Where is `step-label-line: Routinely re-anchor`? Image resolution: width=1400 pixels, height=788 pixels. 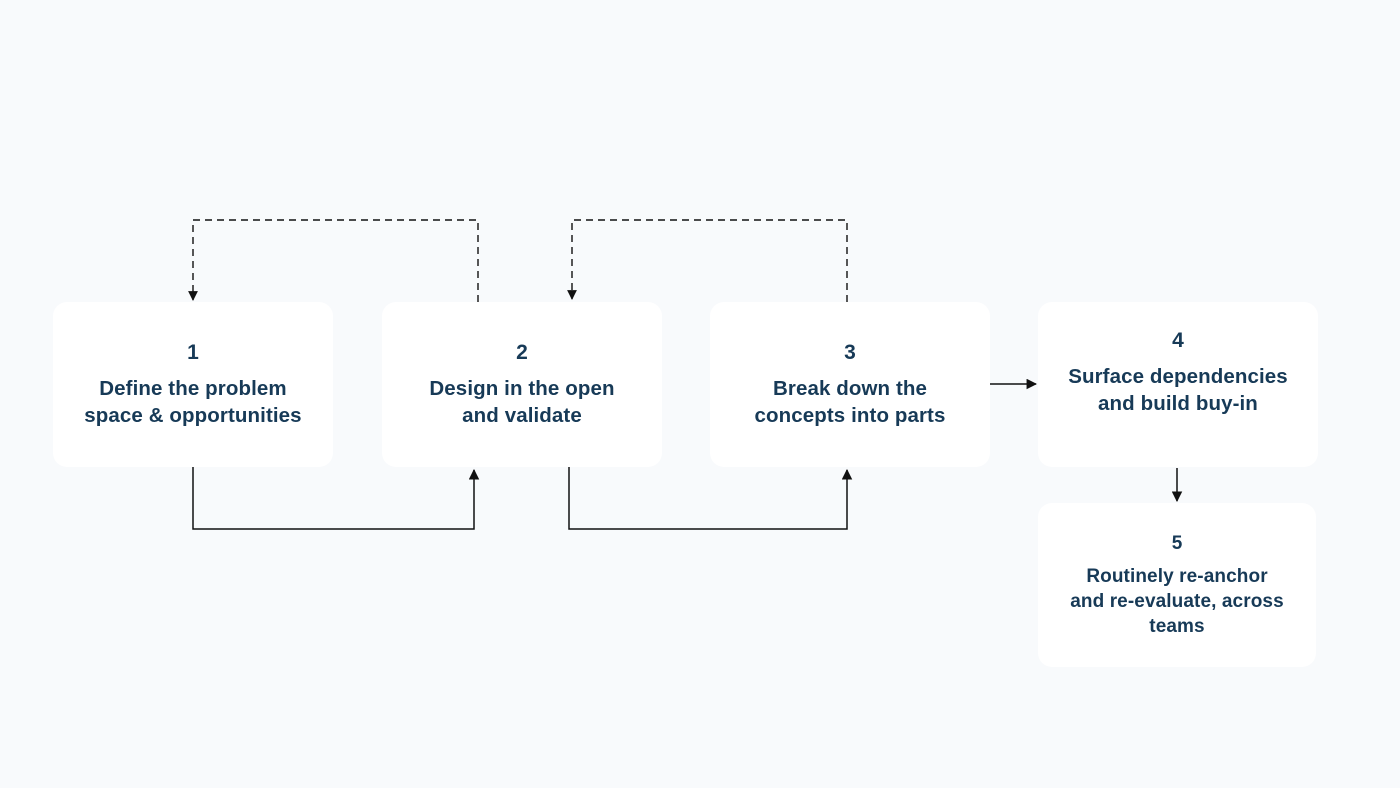 step-label-line: Routinely re-anchor is located at coordinates (1177, 576).